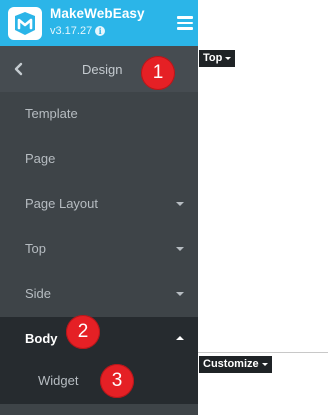 The height and width of the screenshot is (415, 328). Describe the element at coordinates (117, 381) in the screenshot. I see `step-badge-3: 3` at that location.